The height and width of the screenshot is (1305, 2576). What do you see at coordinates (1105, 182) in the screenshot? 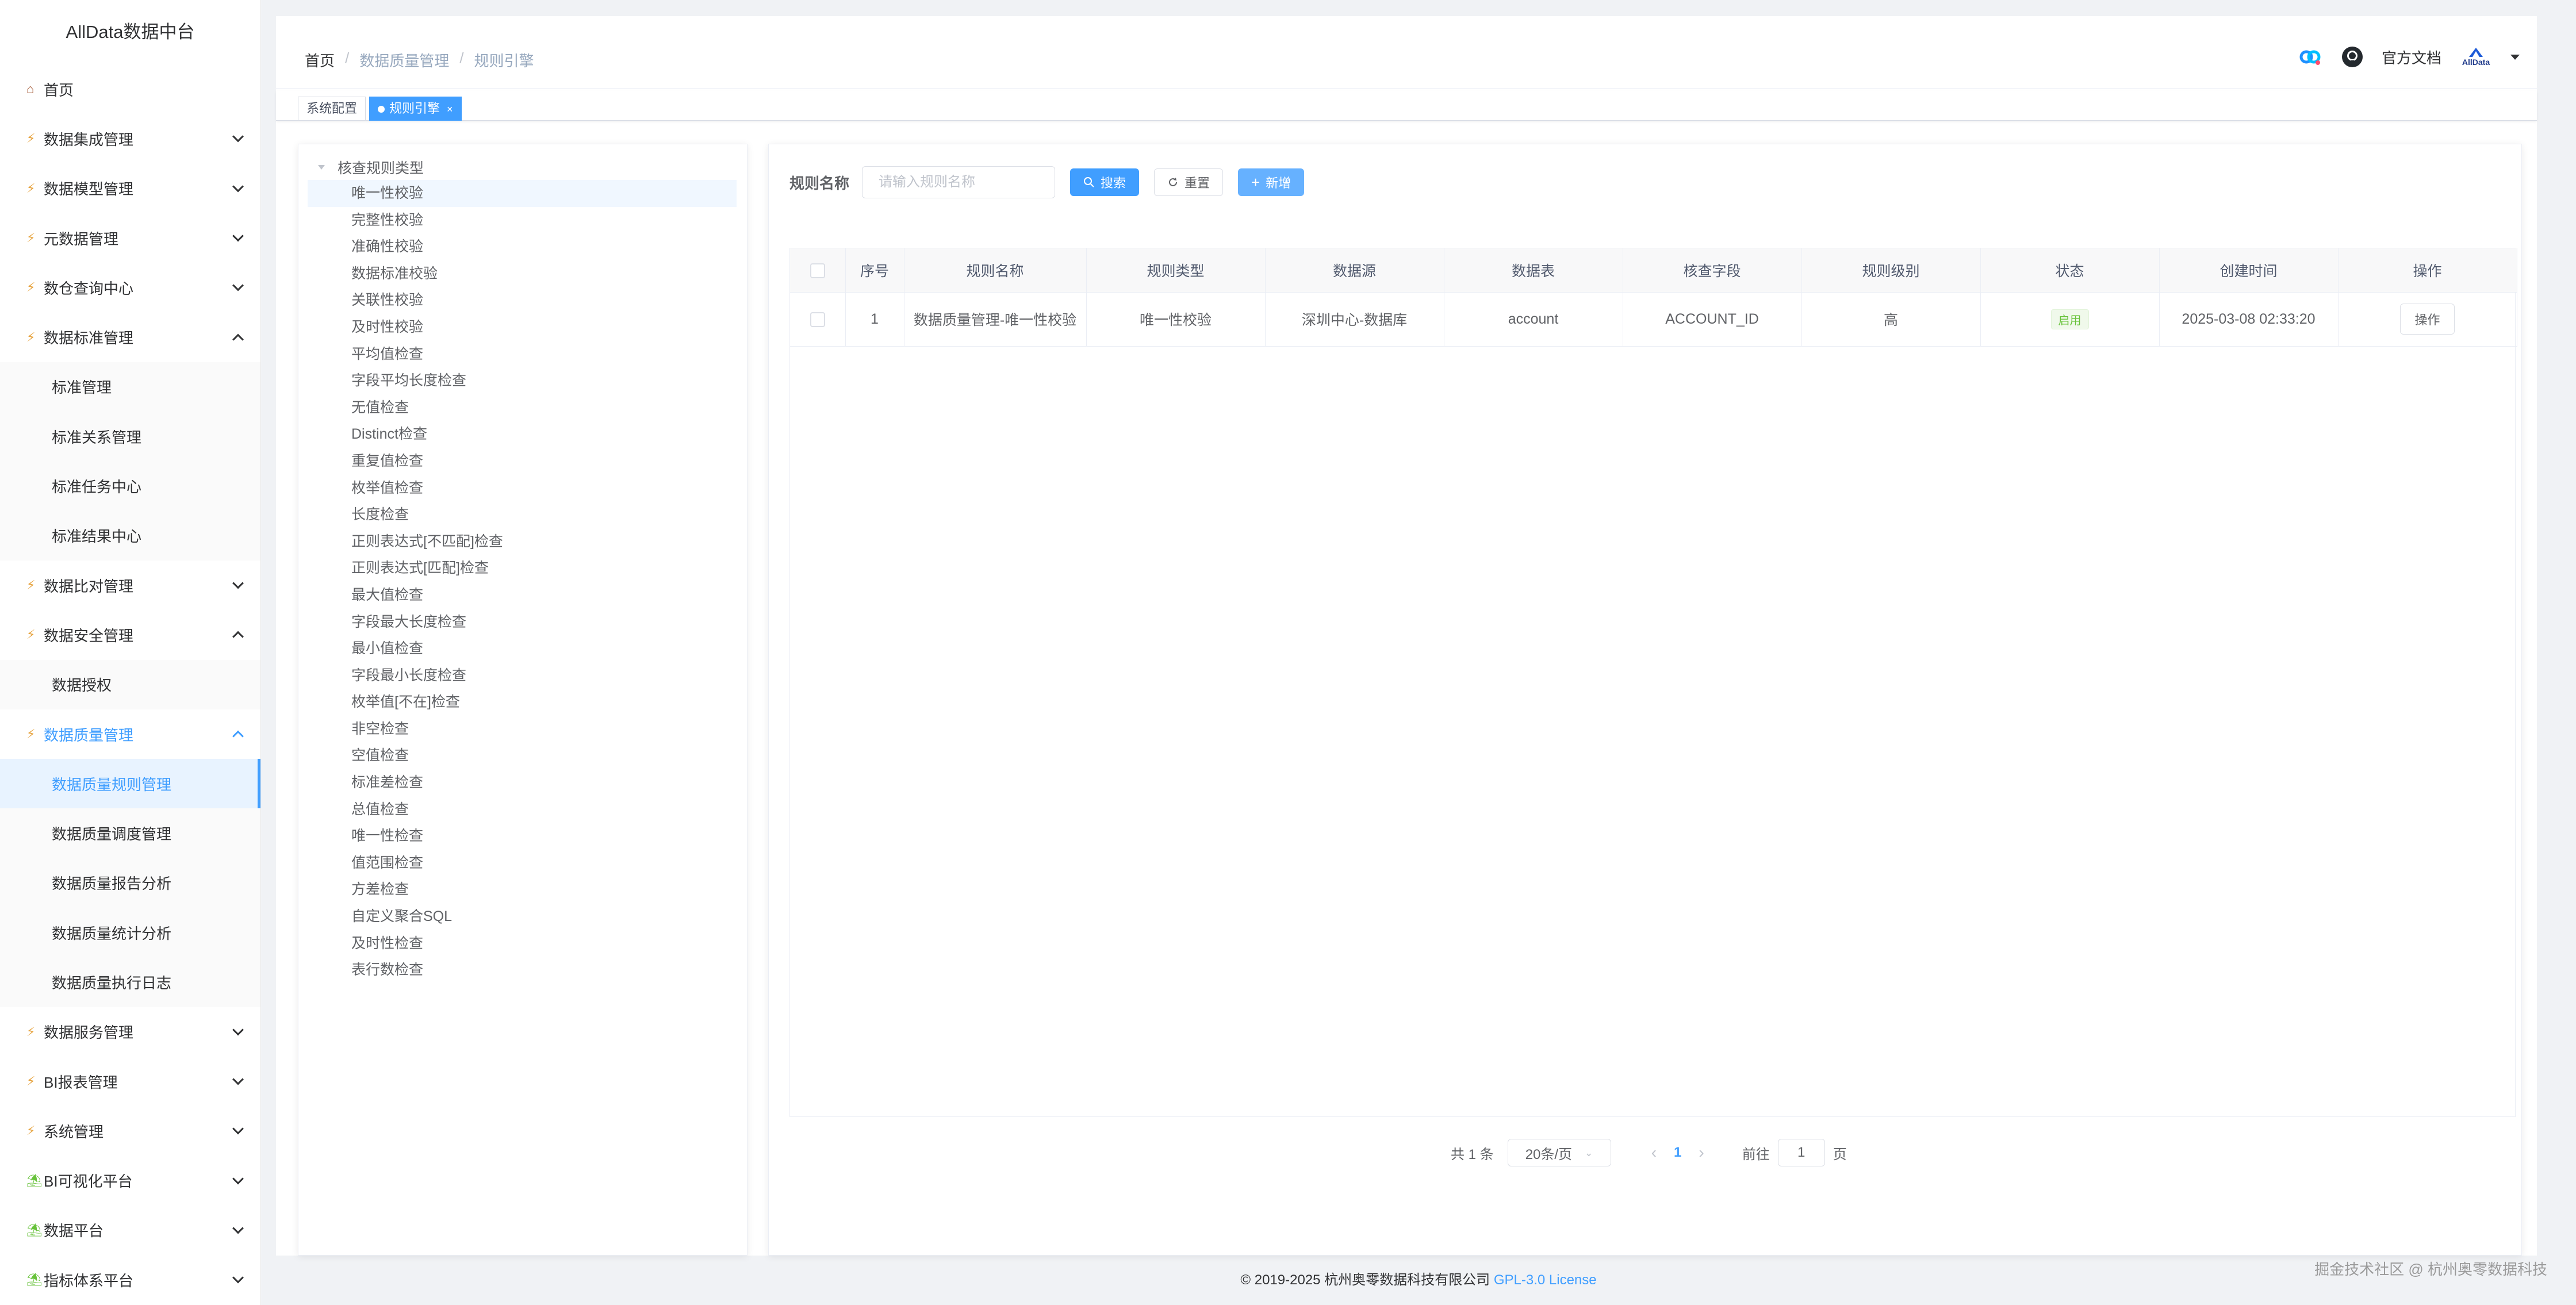
I see `search-button: 搜索` at bounding box center [1105, 182].